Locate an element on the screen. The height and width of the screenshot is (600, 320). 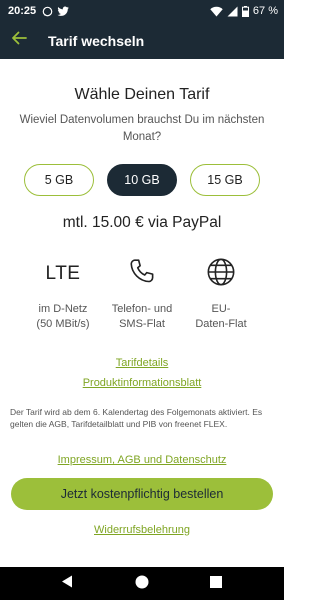
order-button-label: Jetzt kostenpflichtig bestellen is located at coordinates (142, 494).